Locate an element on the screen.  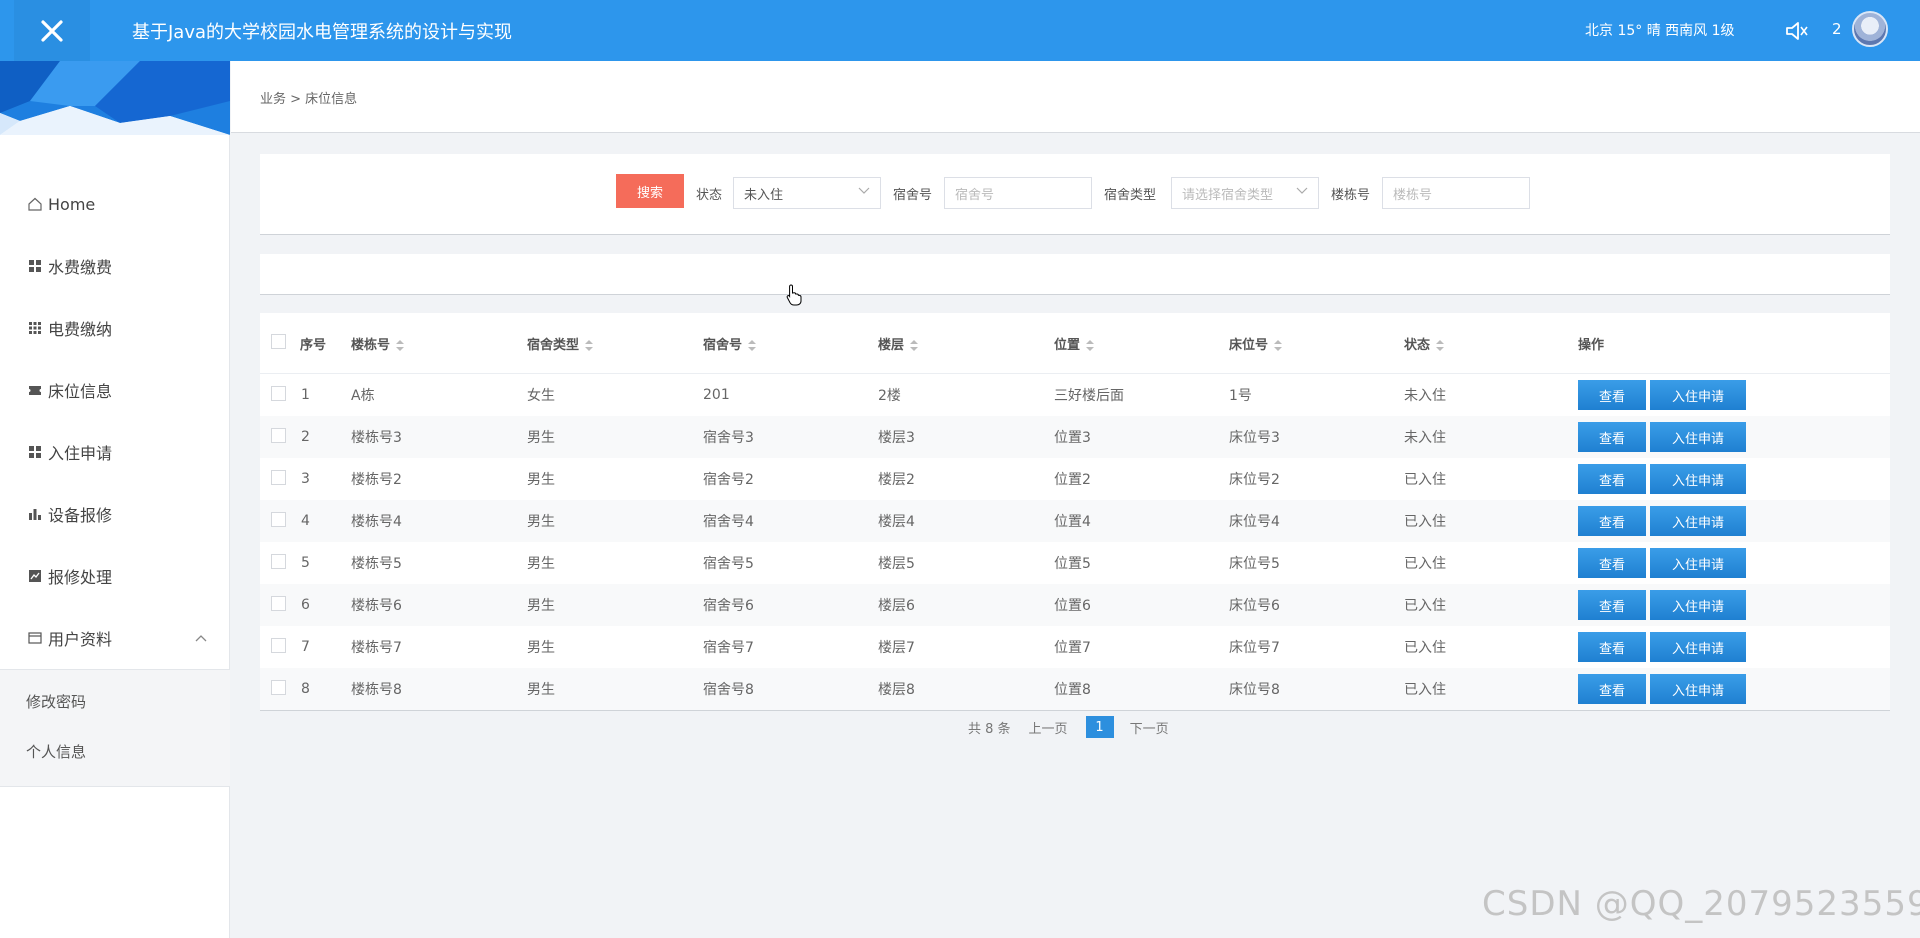
row-floor: 楼层3 is located at coordinates (965, 437).